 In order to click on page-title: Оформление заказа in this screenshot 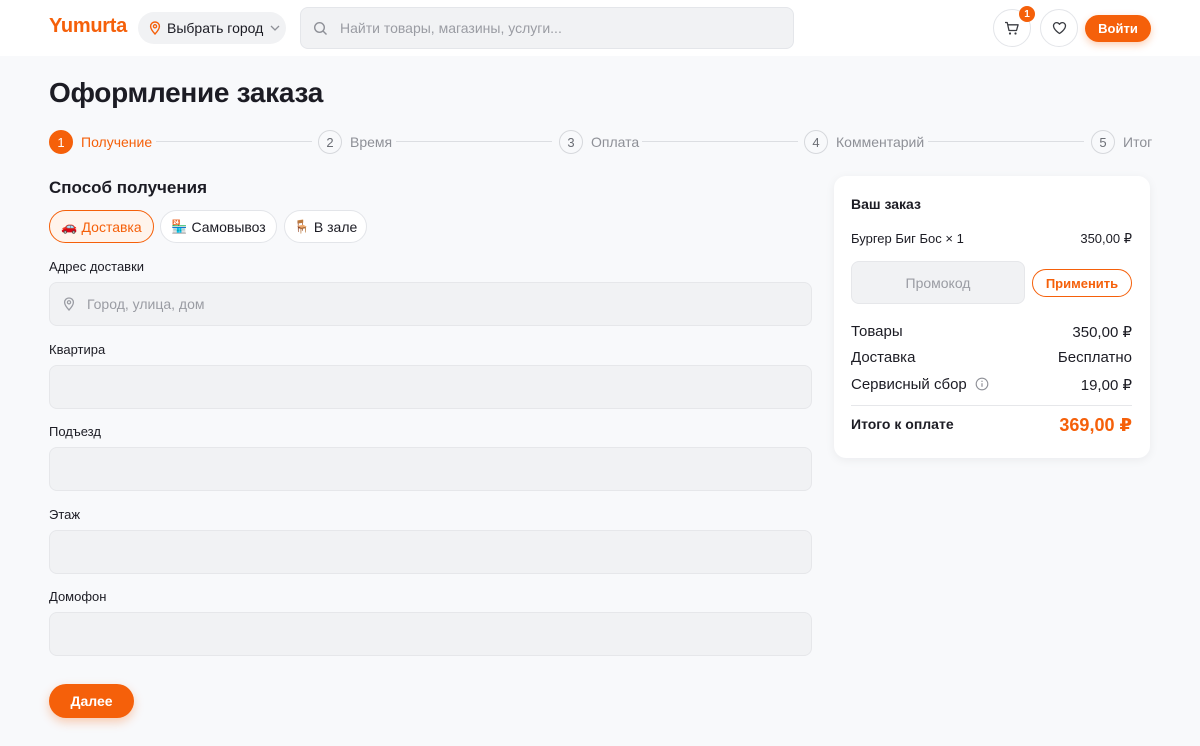, I will do `click(186, 92)`.